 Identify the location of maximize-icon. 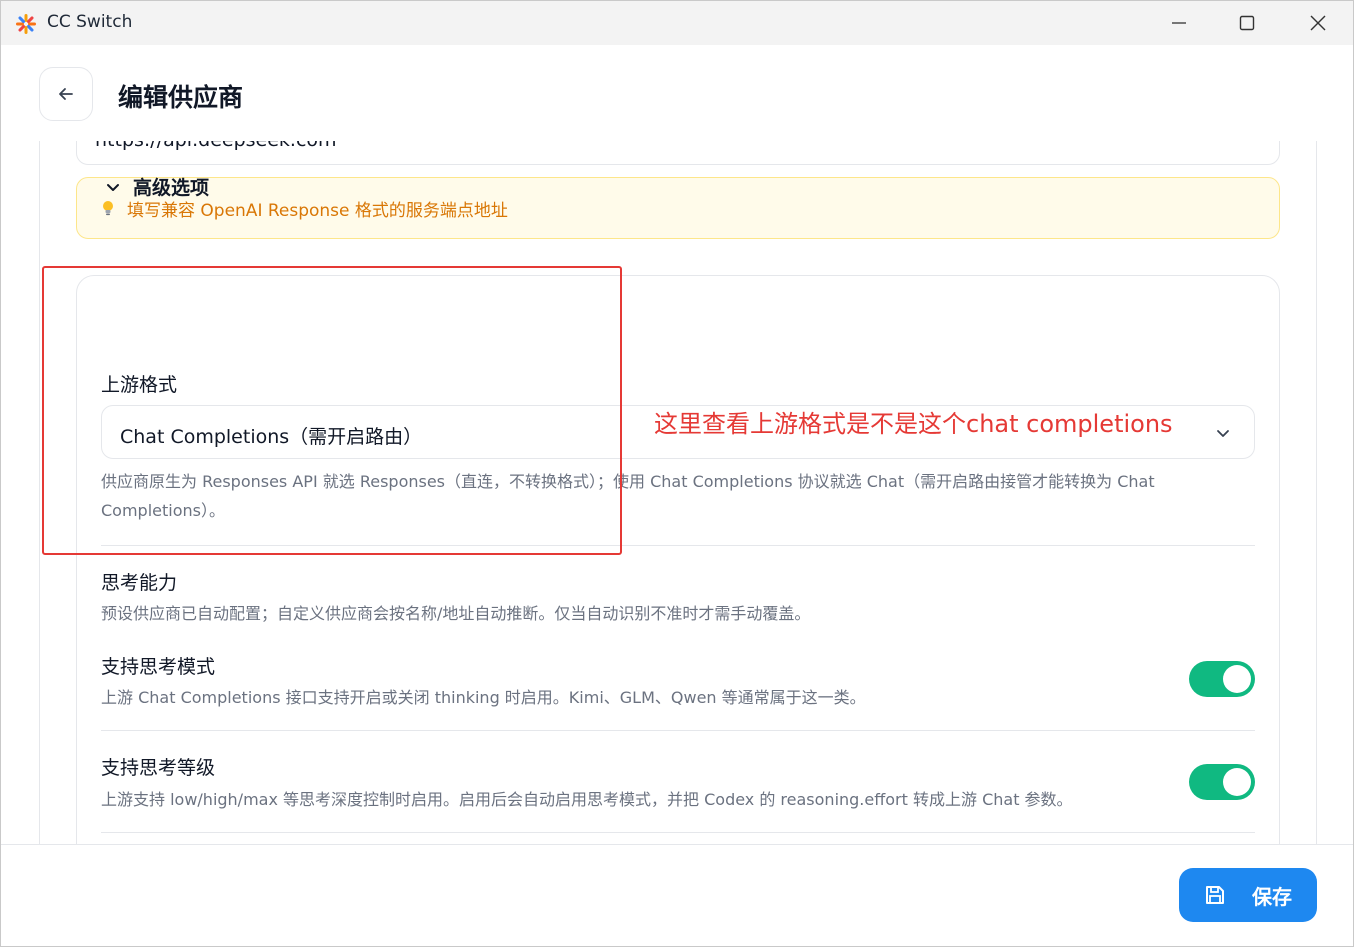
(1247, 23).